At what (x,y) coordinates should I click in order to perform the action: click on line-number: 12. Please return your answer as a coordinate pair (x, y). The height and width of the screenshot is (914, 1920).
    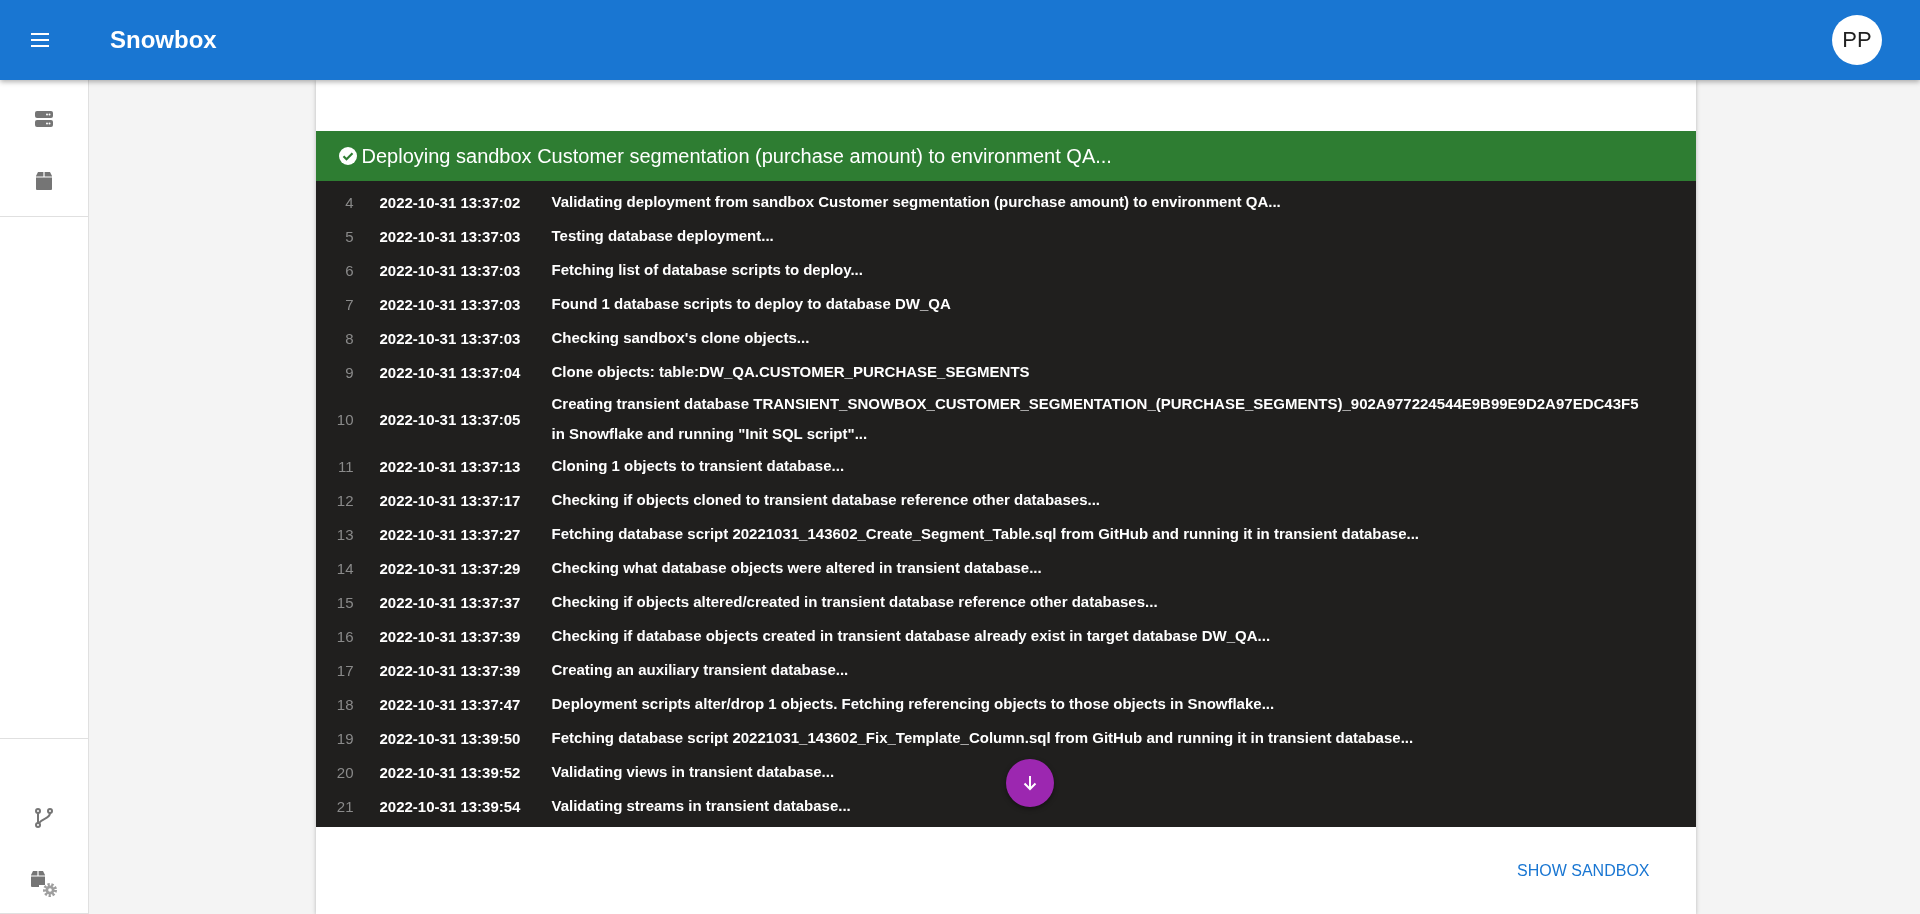
    Looking at the image, I should click on (344, 500).